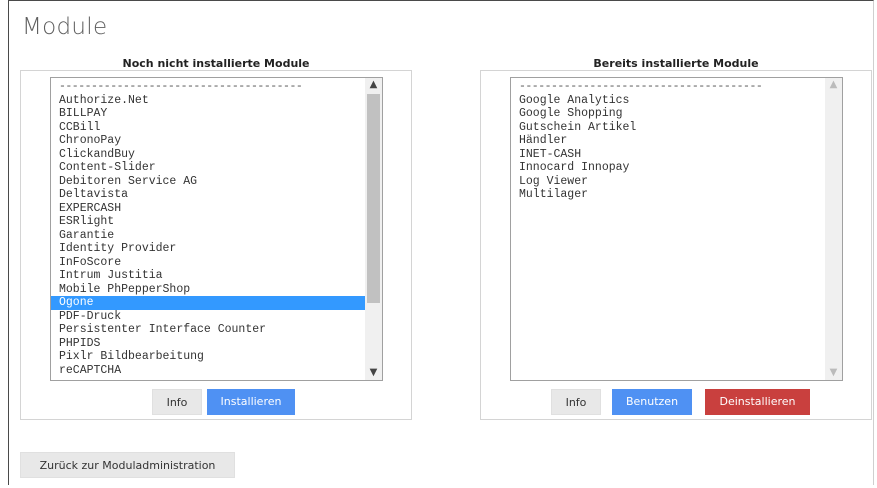 This screenshot has height=488, width=877. Describe the element at coordinates (668, 128) in the screenshot. I see `list-item: Gutschein Artikel` at that location.